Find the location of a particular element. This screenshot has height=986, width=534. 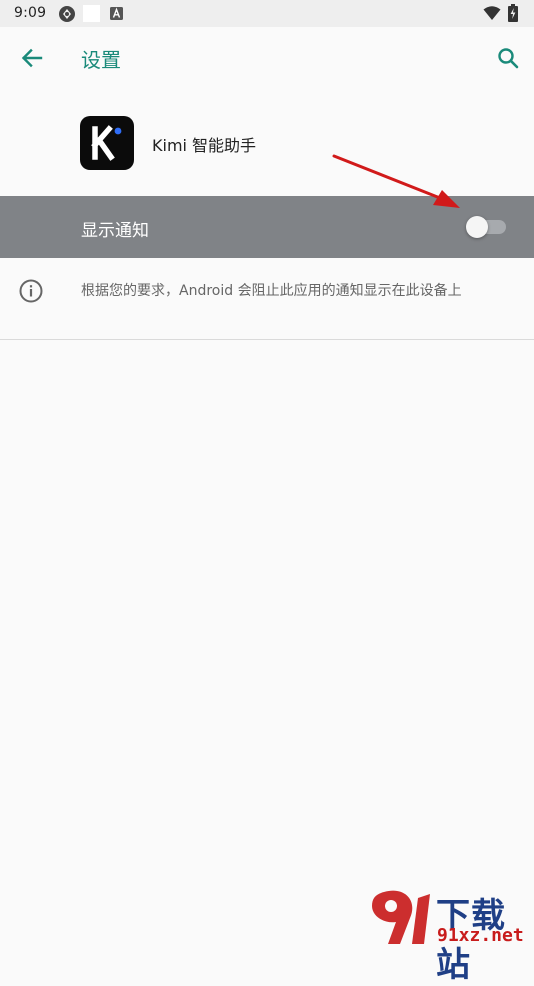

search-icon is located at coordinates (508, 58).